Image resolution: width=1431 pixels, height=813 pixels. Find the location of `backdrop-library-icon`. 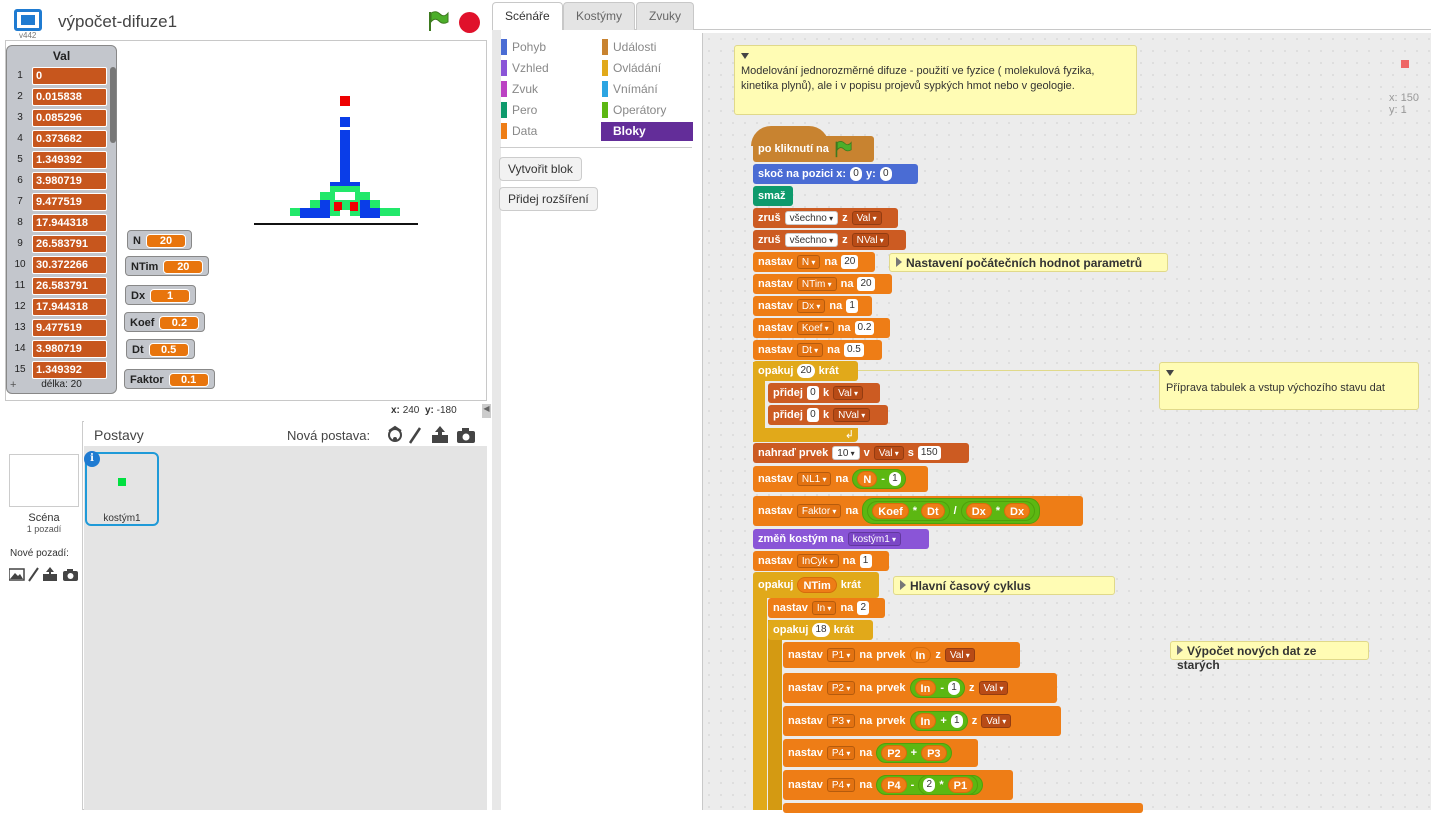

backdrop-library-icon is located at coordinates (16, 574).